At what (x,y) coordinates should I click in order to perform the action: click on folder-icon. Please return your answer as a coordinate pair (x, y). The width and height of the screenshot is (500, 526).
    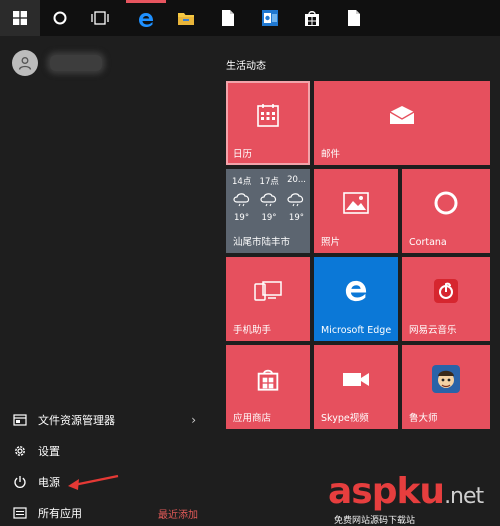
    Looking at the image, I should click on (186, 19).